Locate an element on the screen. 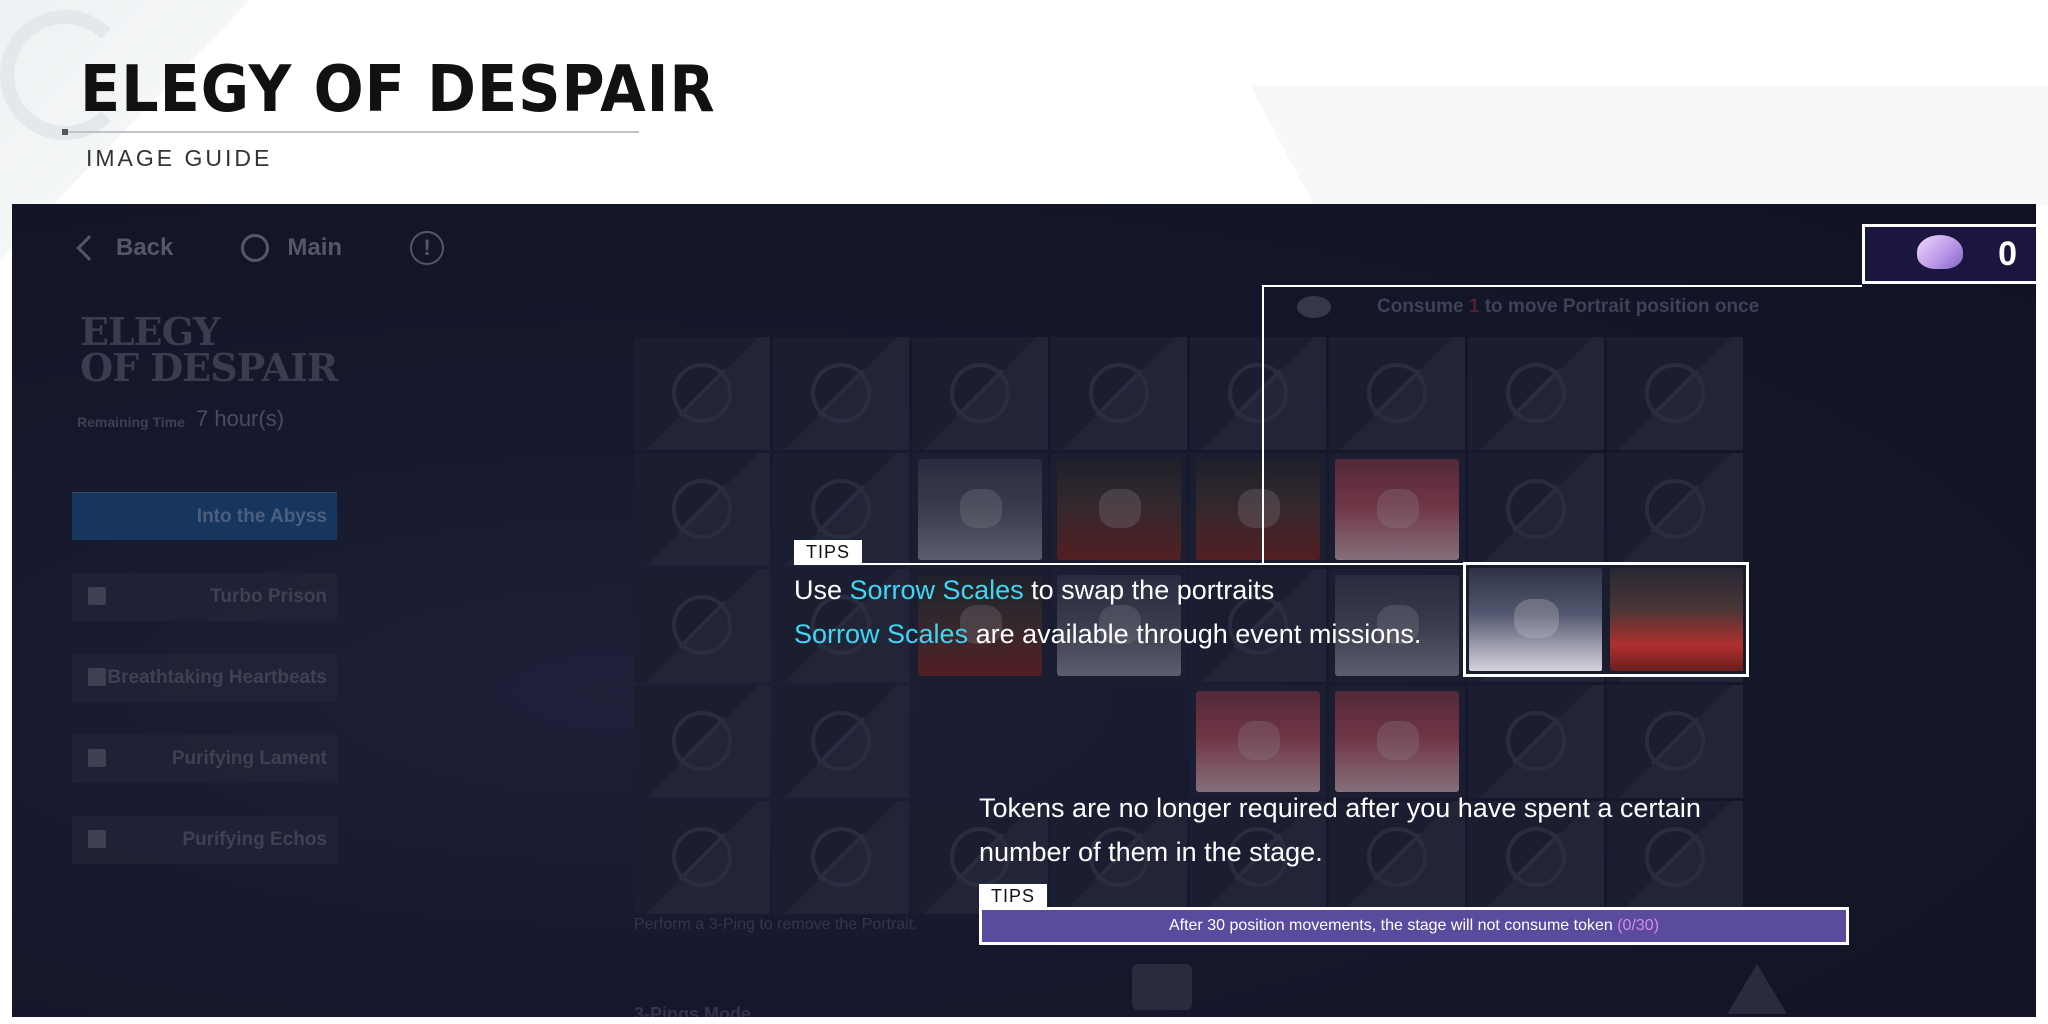 The image size is (2048, 1024). home-ring-icon is located at coordinates (255, 248).